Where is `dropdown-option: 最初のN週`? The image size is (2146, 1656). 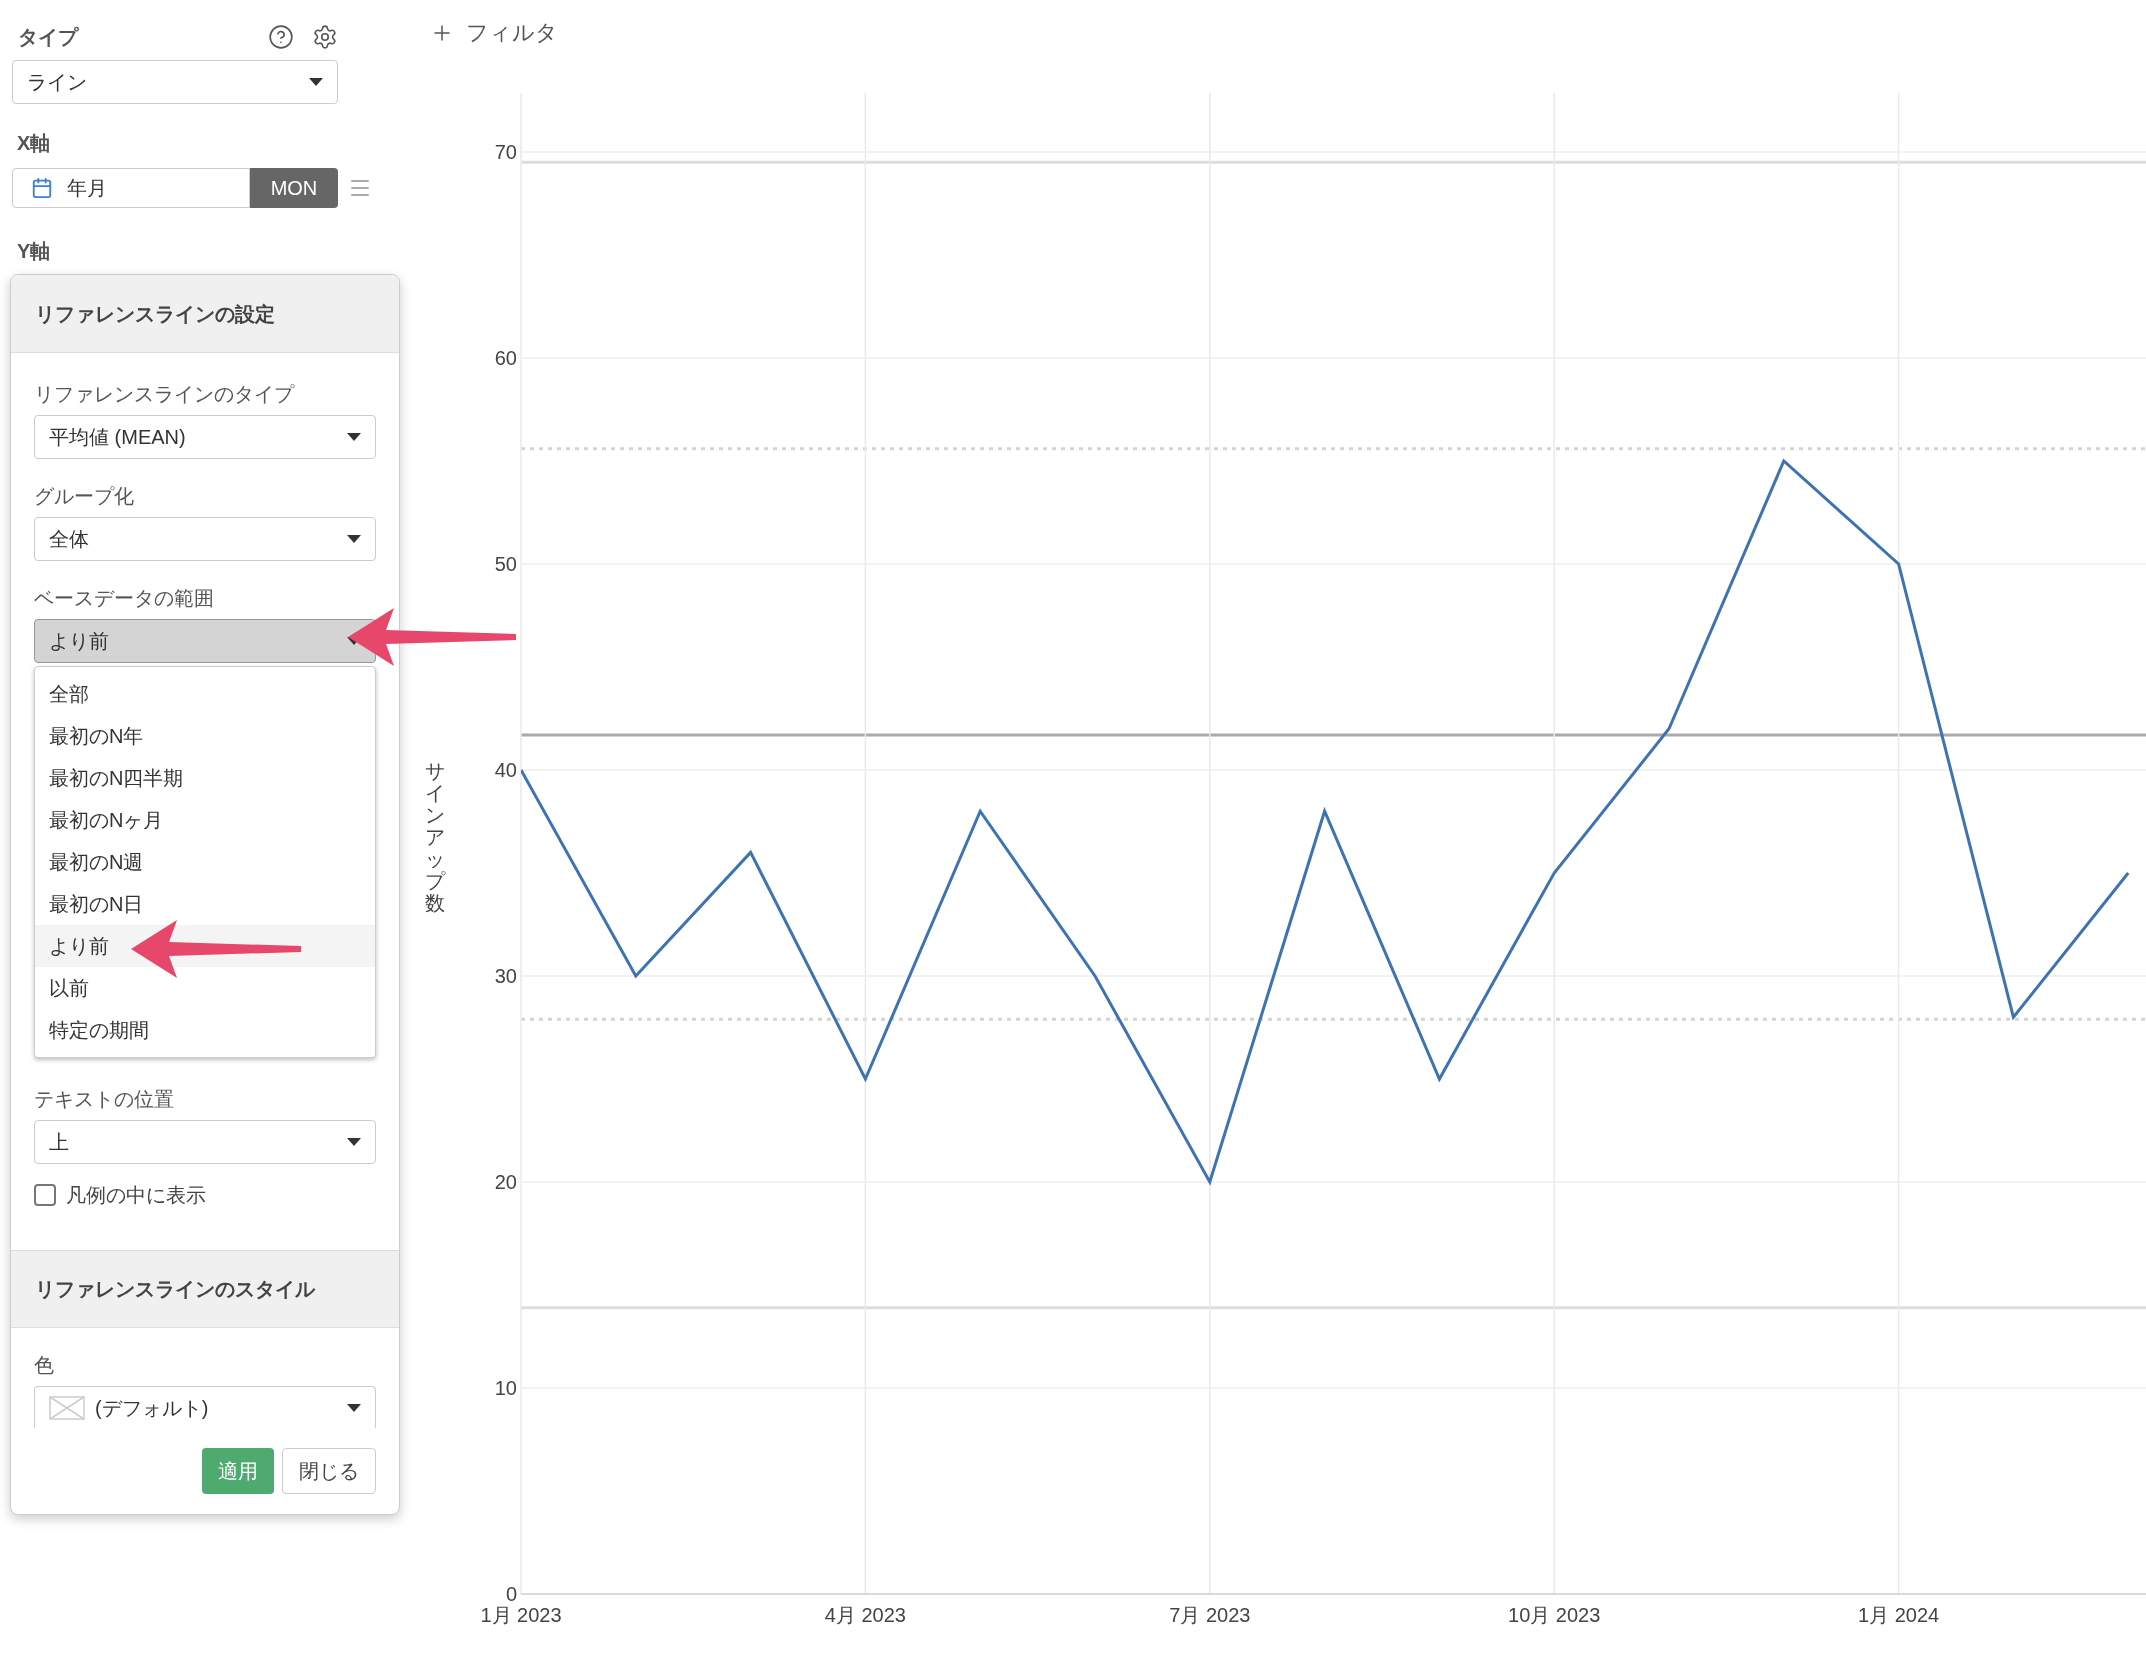 dropdown-option: 最初のN週 is located at coordinates (205, 862).